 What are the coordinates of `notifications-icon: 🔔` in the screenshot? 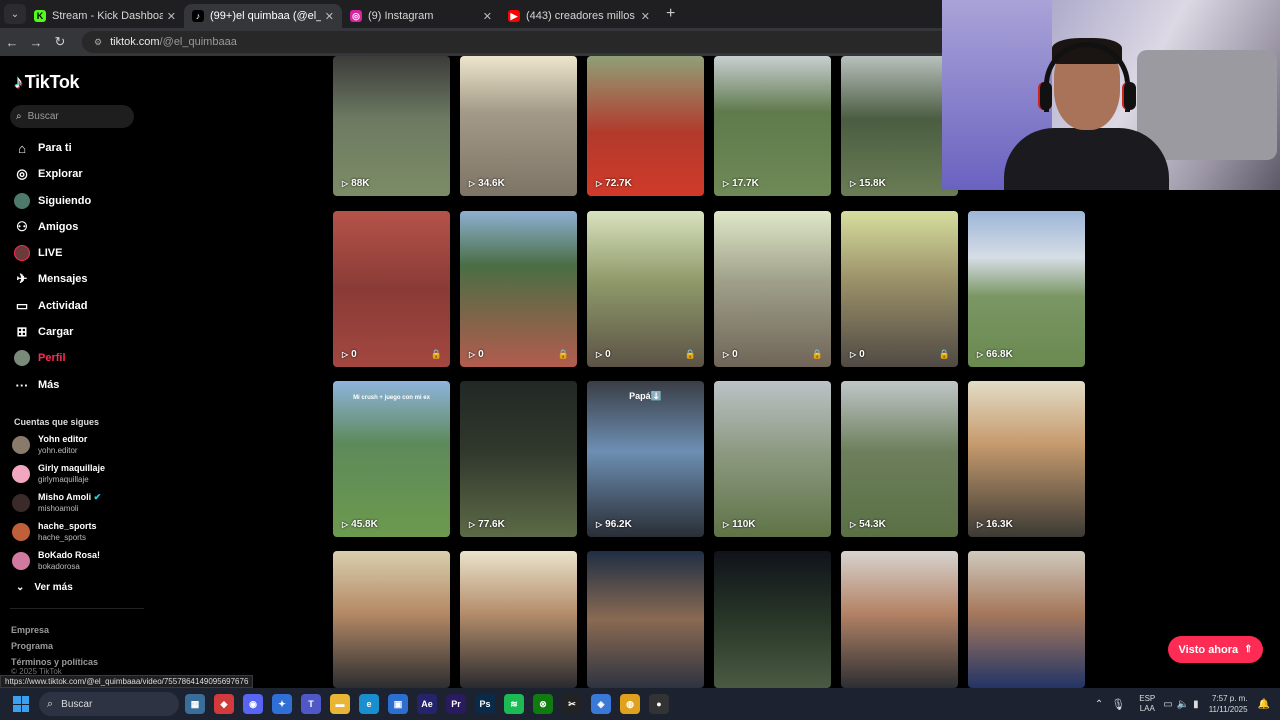 It's located at (1264, 704).